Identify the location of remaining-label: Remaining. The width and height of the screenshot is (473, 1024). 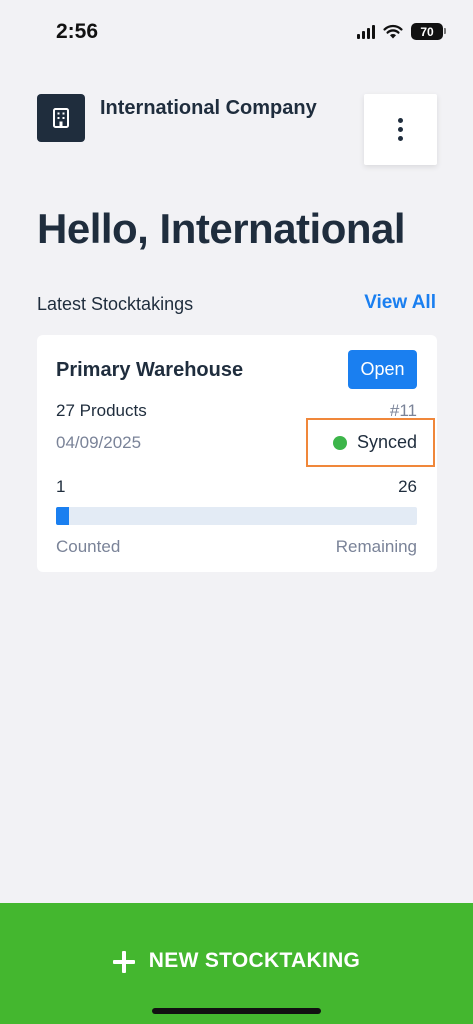
(376, 546).